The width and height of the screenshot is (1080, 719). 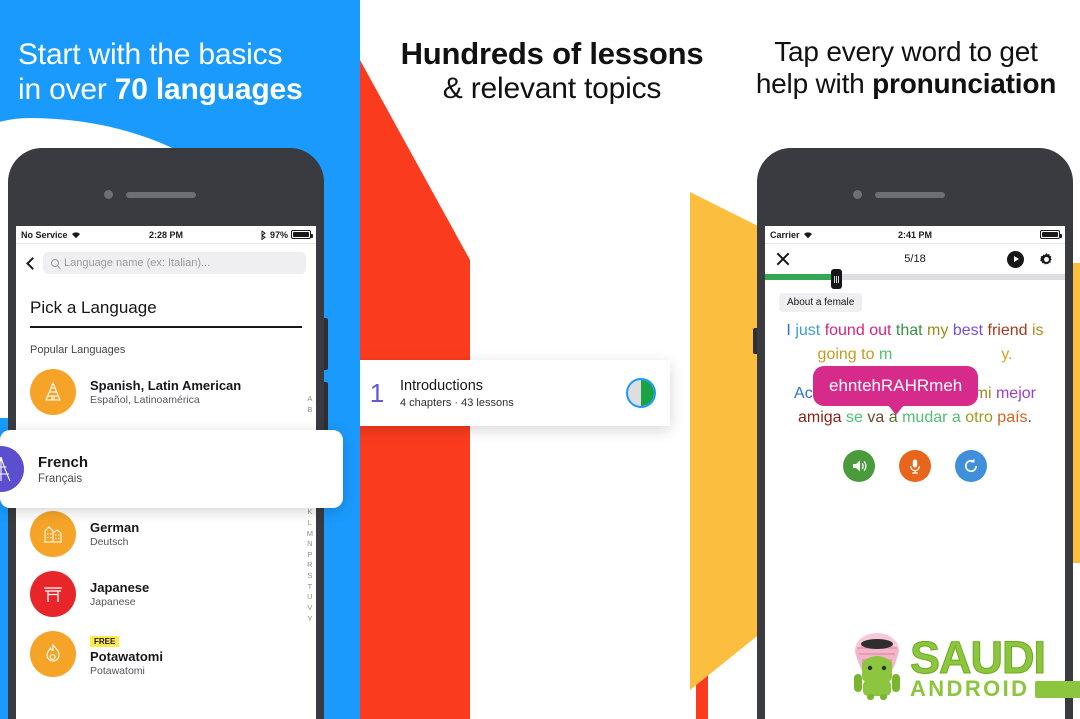 What do you see at coordinates (515, 393) in the screenshot?
I see `selected-unit-row: 1 Introductions 4 chapters · 43 lessons` at bounding box center [515, 393].